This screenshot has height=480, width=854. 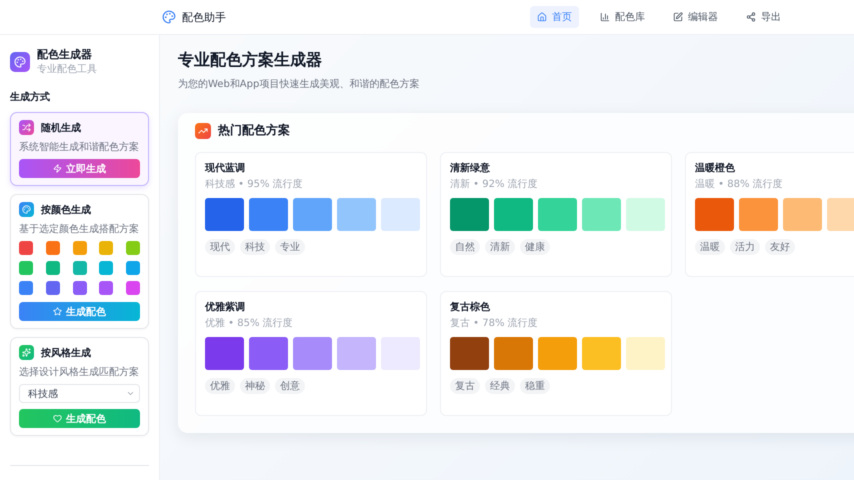 I want to click on palette-tag: 神秘, so click(x=255, y=386).